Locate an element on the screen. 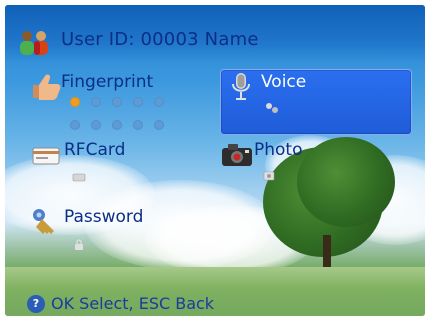 This screenshot has height=319, width=430. rfcard-label: RFCard is located at coordinates (95, 150).